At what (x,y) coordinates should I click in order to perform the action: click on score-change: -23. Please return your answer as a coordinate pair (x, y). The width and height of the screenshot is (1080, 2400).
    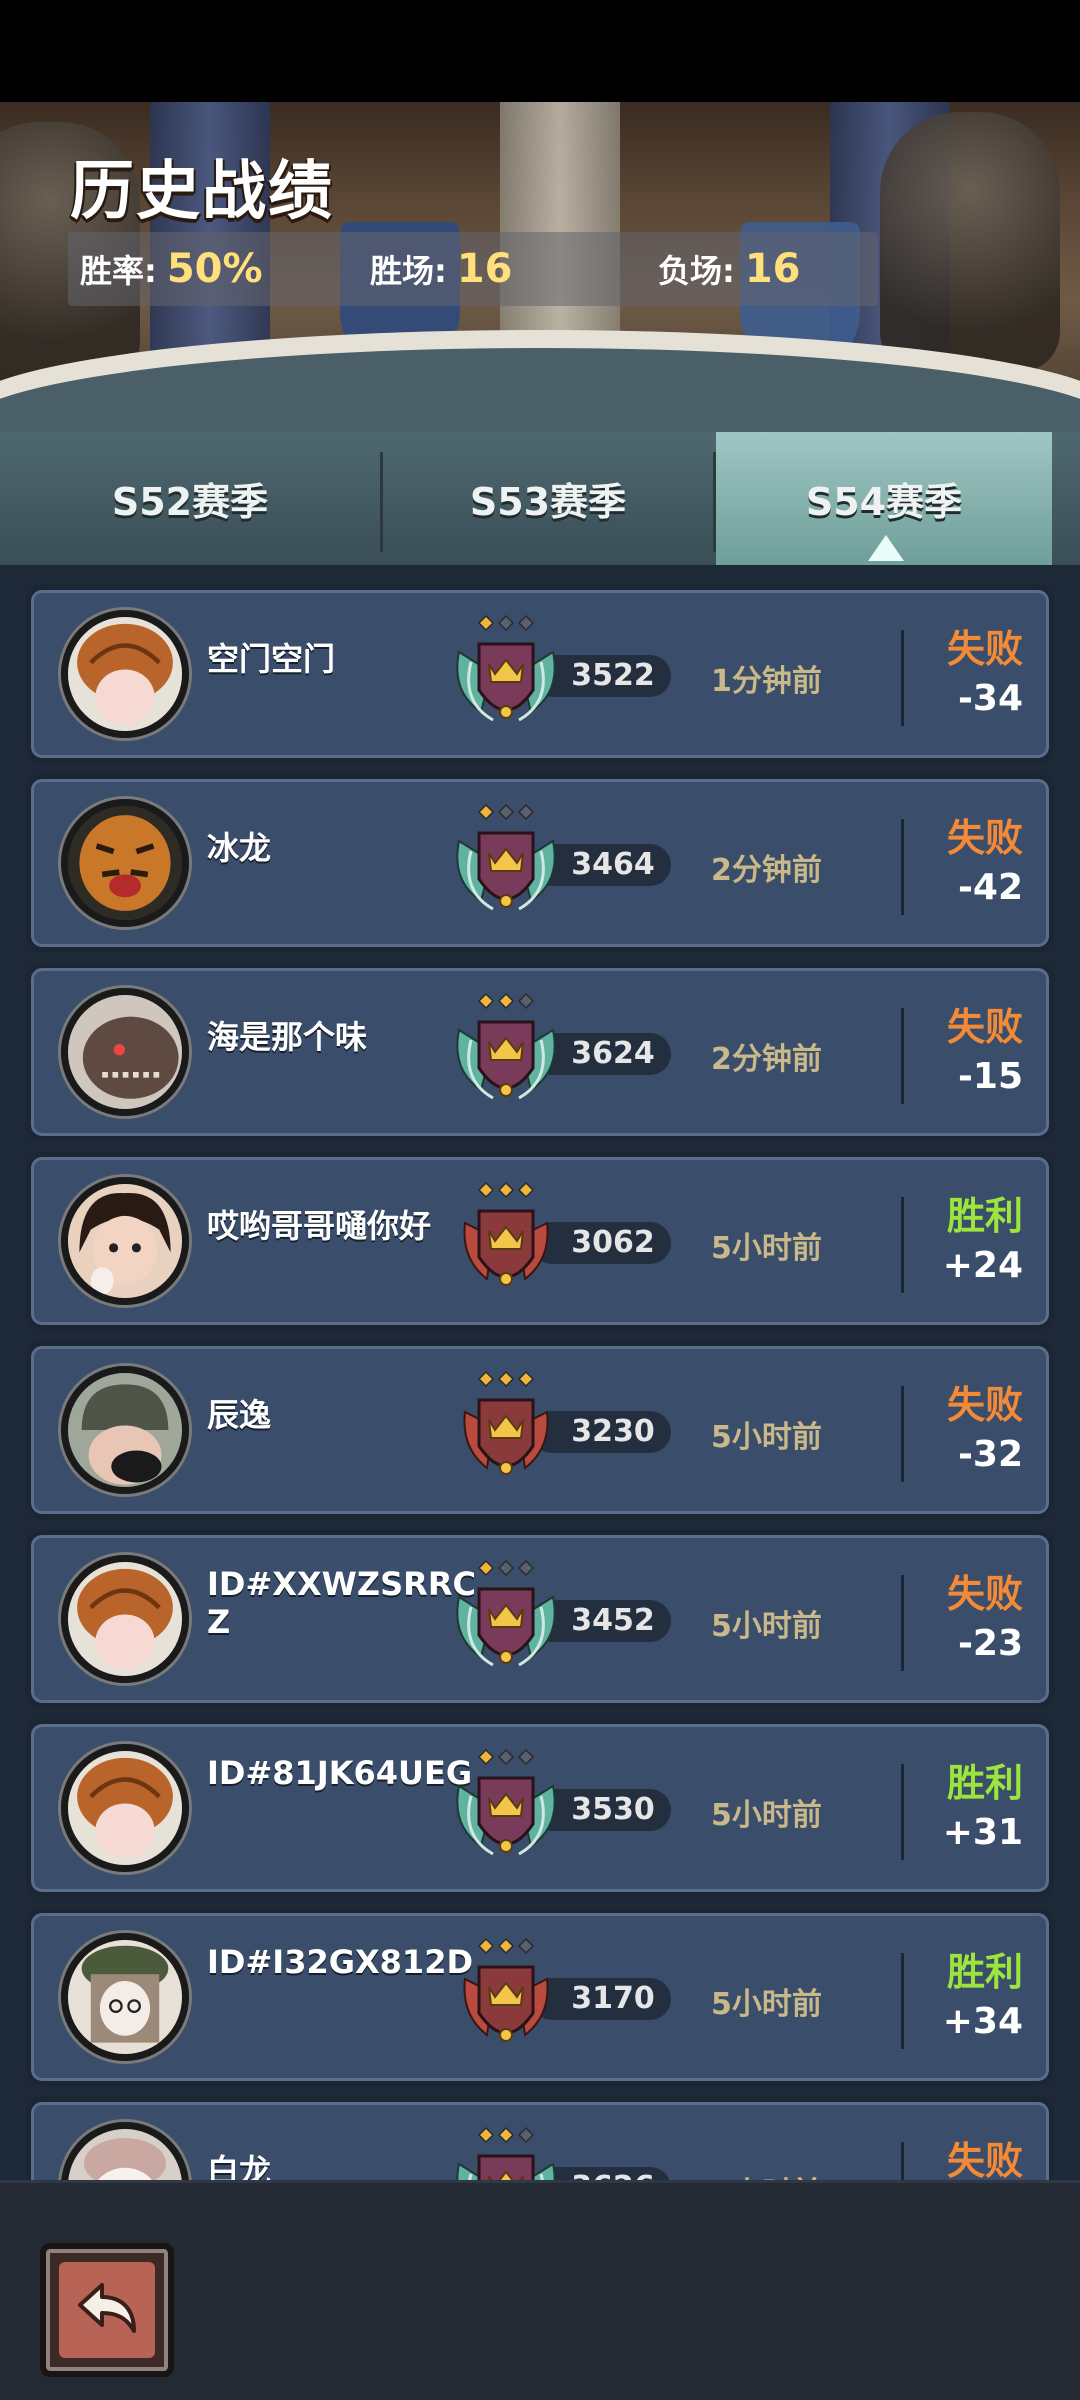
    Looking at the image, I should click on (990, 1643).